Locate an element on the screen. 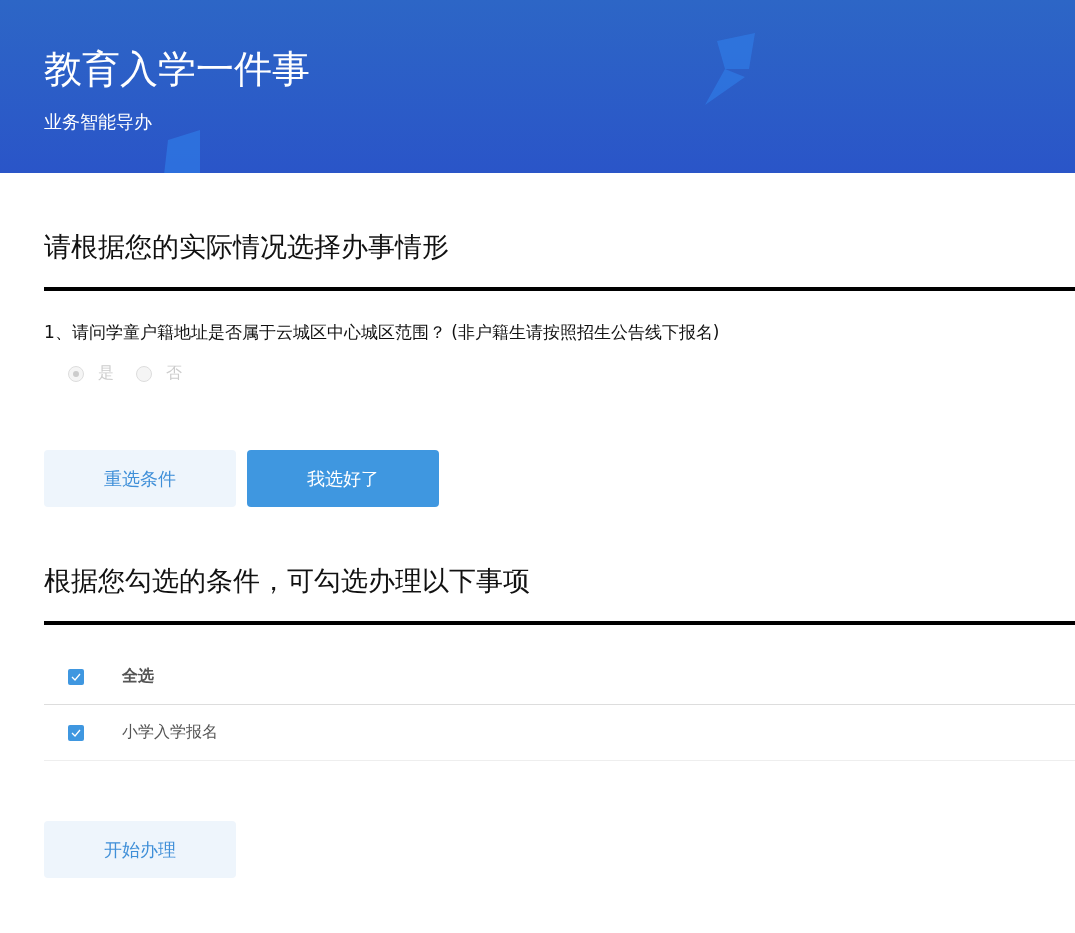 The image size is (1075, 933). page-title: 教育入学一件事 is located at coordinates (177, 69).